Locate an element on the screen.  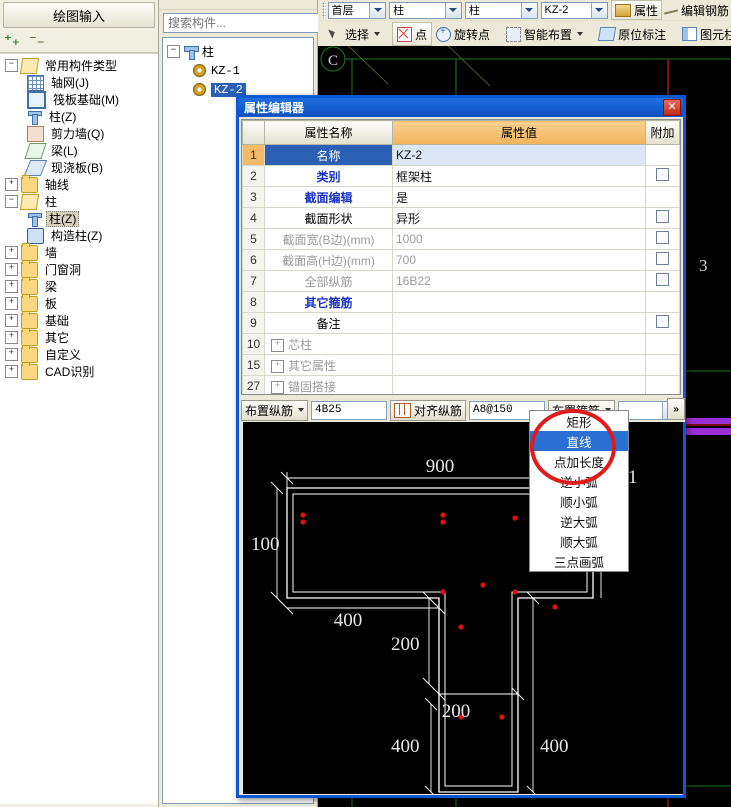
layout-longitudinal-button: 布置纵筋 is located at coordinates (275, 410).